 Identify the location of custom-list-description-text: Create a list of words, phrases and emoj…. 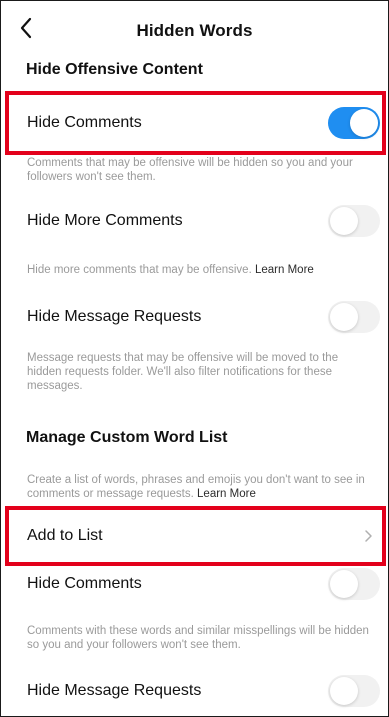
(196, 487).